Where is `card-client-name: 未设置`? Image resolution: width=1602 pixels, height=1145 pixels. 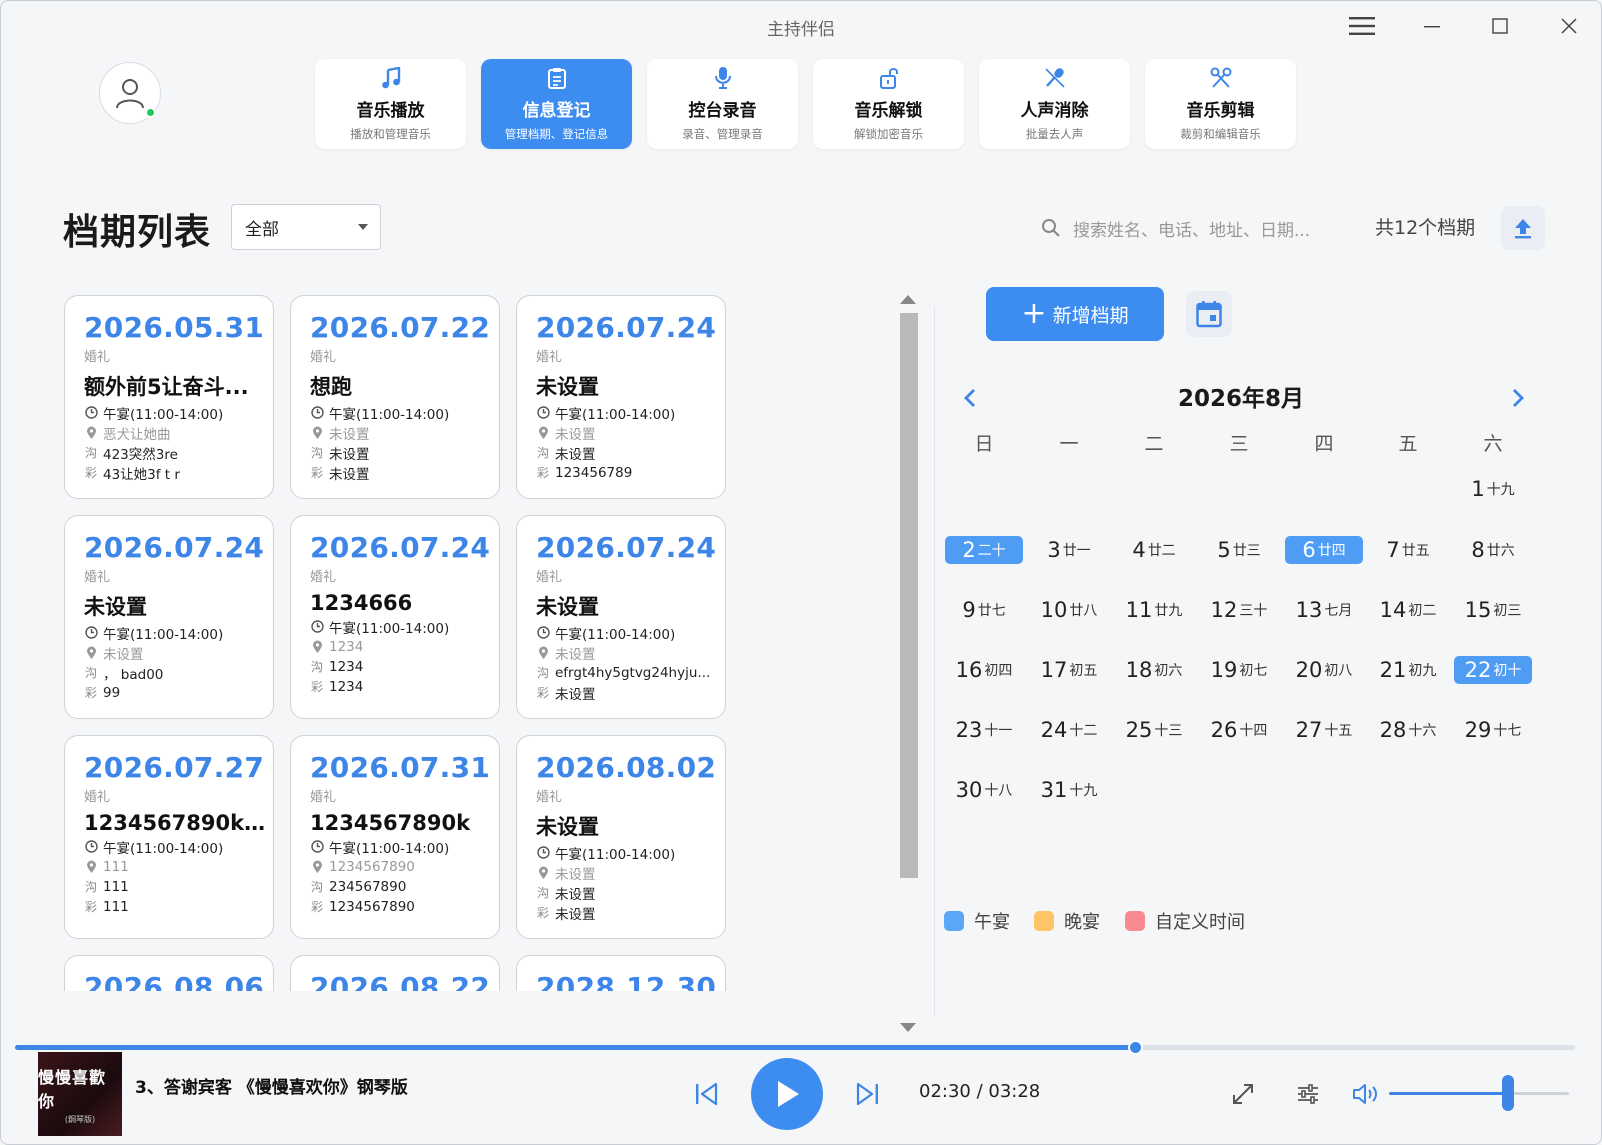 card-client-name: 未设置 is located at coordinates (567, 387).